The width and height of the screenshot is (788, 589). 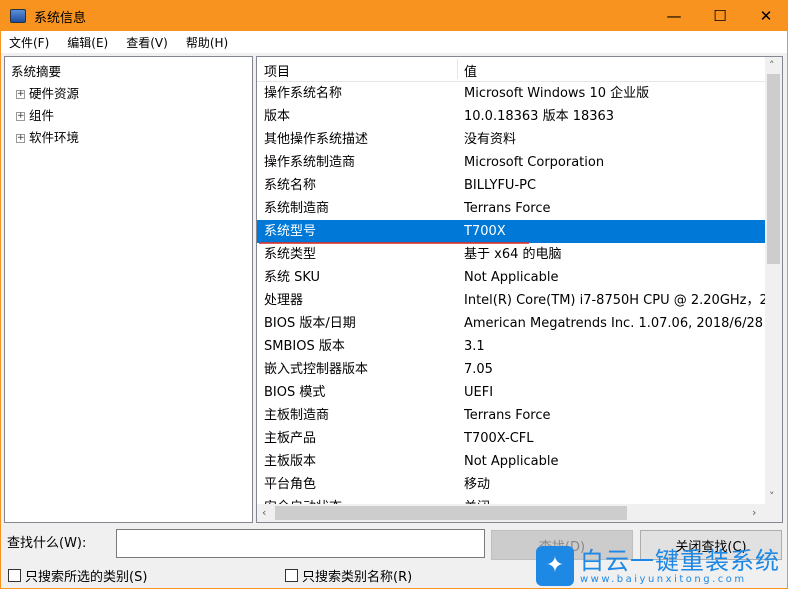 I want to click on row-item: 系统类型, so click(x=290, y=254).